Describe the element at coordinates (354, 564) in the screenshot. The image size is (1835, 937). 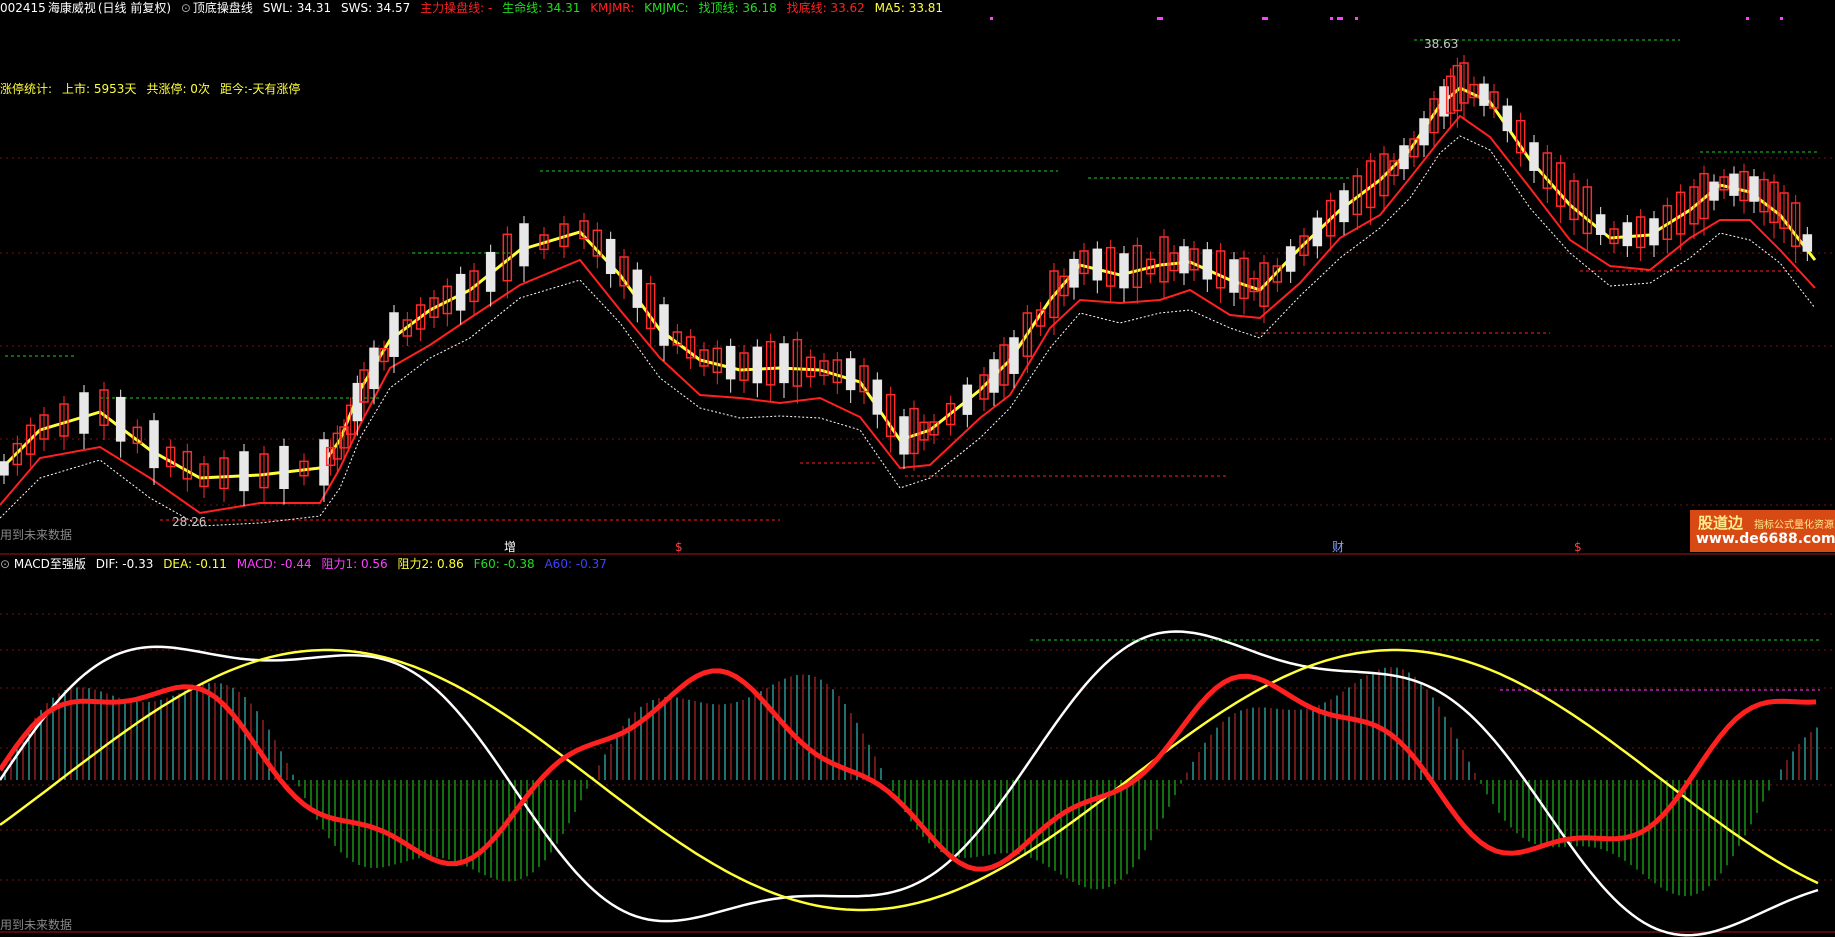
I see `r1-value: 阻力1: 0.56` at that location.